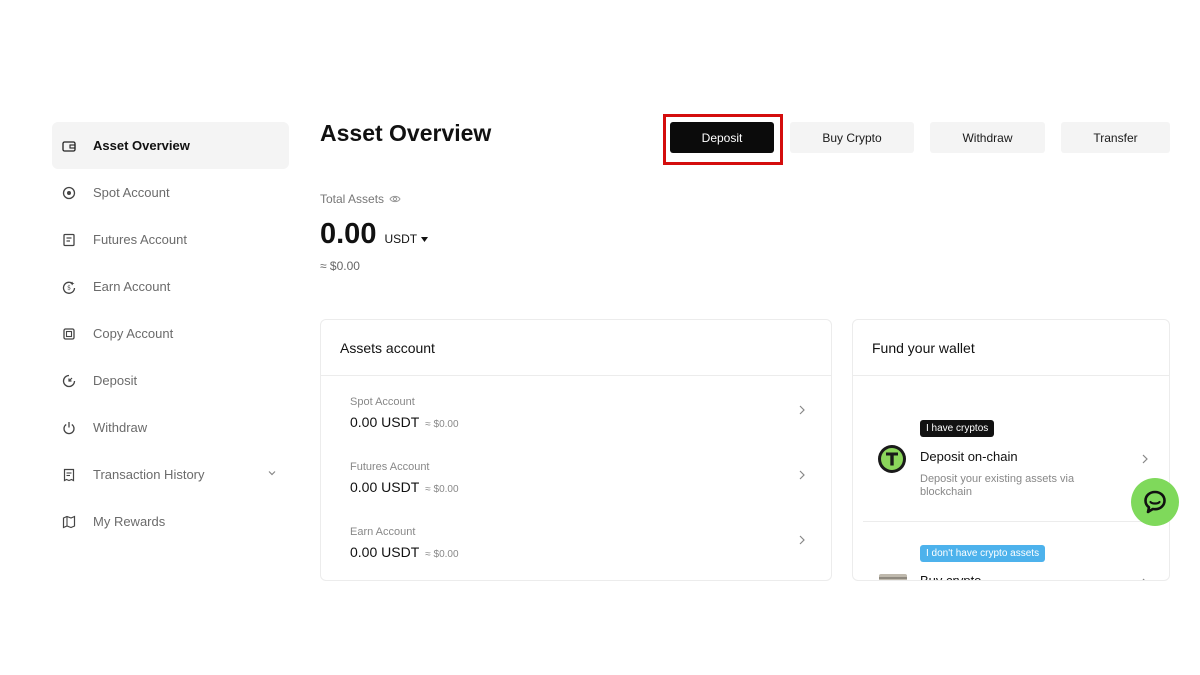 This screenshot has height=675, width=1200. I want to click on sidebar-item-copy-account: Copy Account, so click(170, 333).